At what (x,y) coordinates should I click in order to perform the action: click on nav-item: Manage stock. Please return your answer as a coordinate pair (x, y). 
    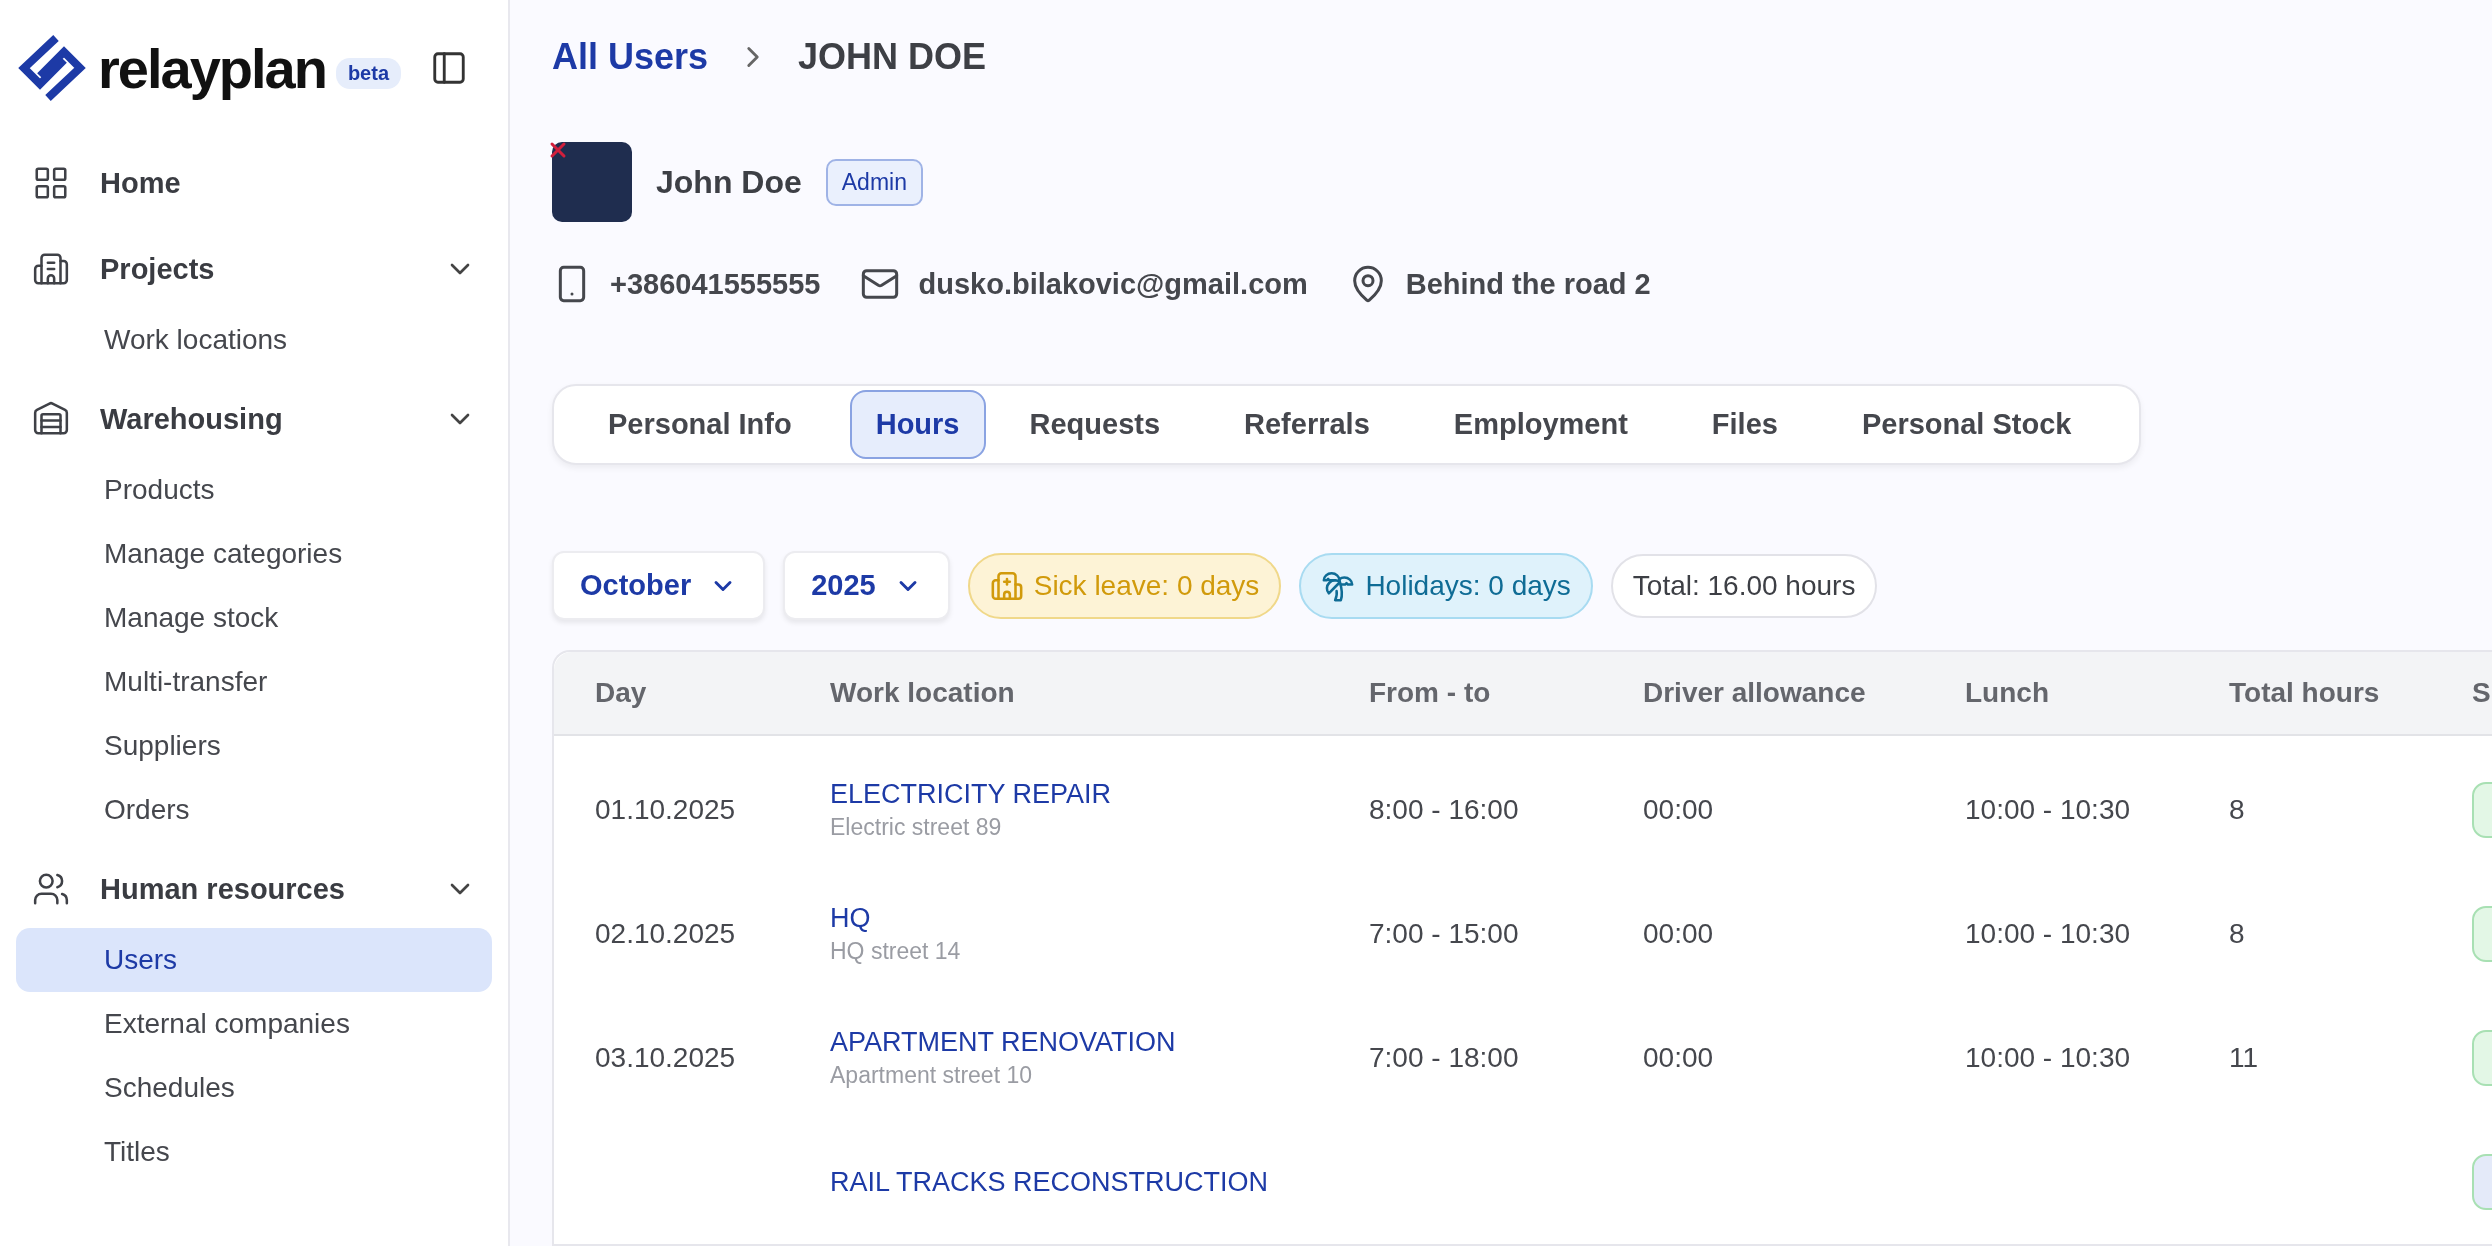
    Looking at the image, I should click on (254, 618).